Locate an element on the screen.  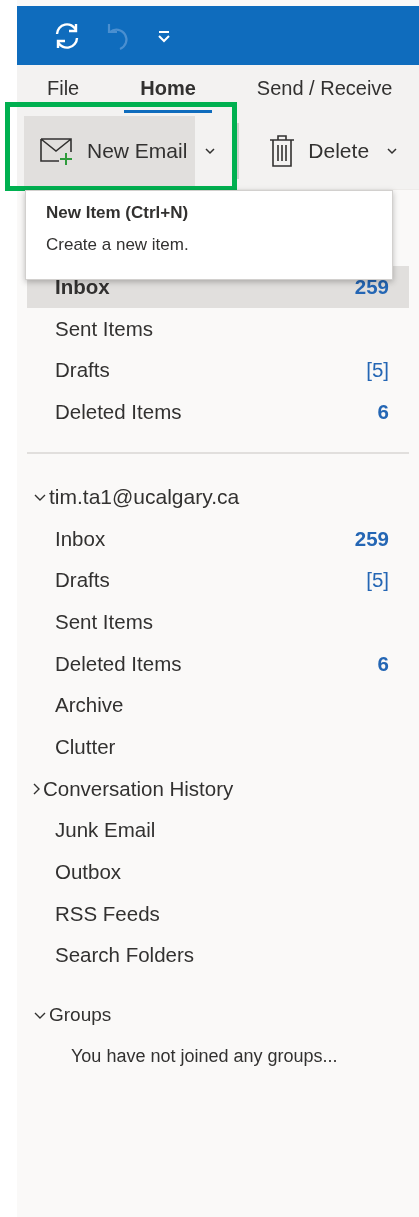
folder-item: RSS Feeds is located at coordinates (218, 913).